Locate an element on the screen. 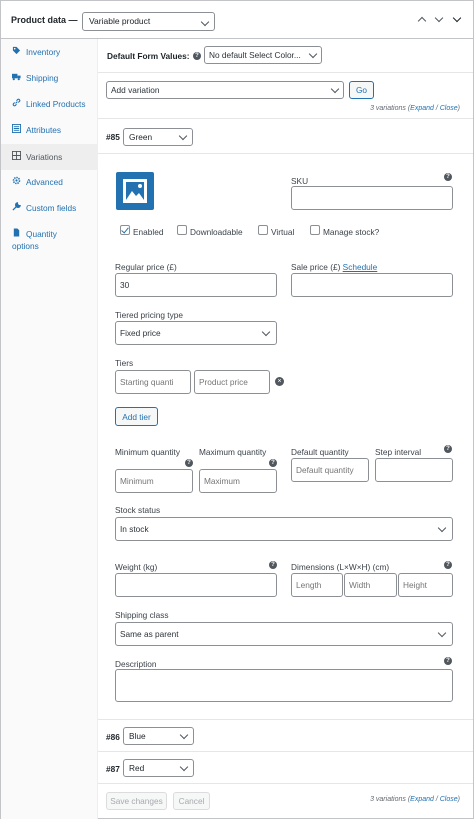 This screenshot has width=474, height=819. image-icon is located at coordinates (135, 191).